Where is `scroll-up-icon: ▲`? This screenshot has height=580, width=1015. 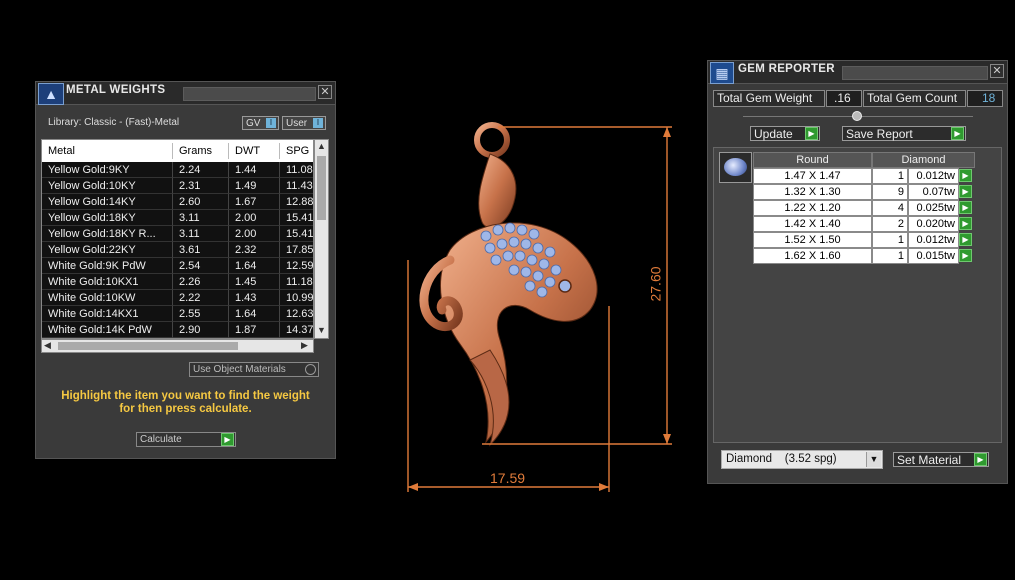
scroll-up-icon: ▲ is located at coordinates (321, 146).